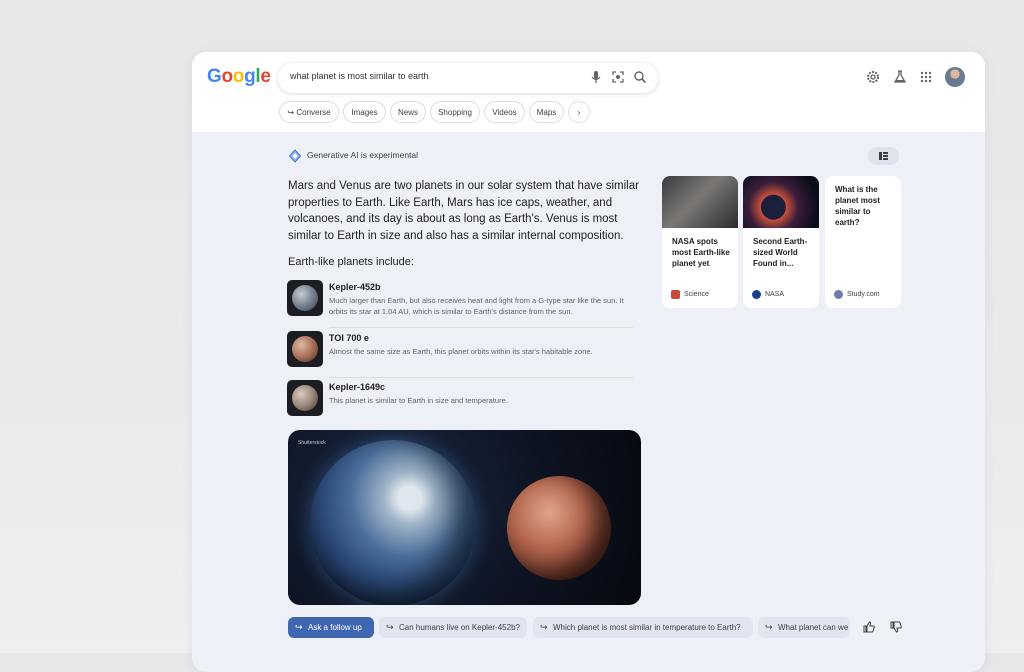  What do you see at coordinates (295, 156) in the screenshot?
I see `sparkle-icon` at bounding box center [295, 156].